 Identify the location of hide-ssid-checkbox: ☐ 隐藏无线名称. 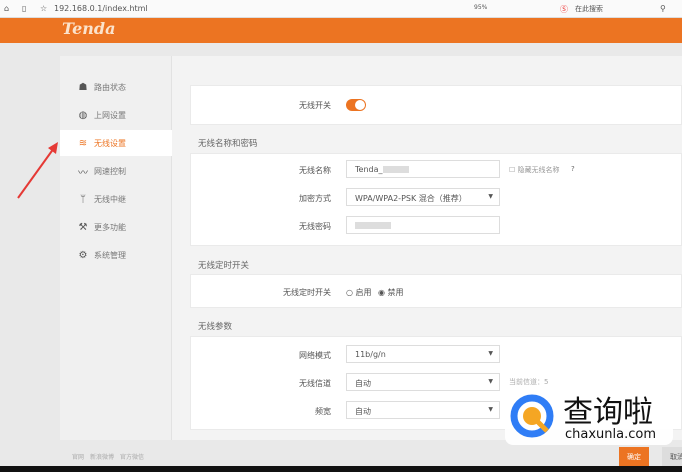
(534, 170).